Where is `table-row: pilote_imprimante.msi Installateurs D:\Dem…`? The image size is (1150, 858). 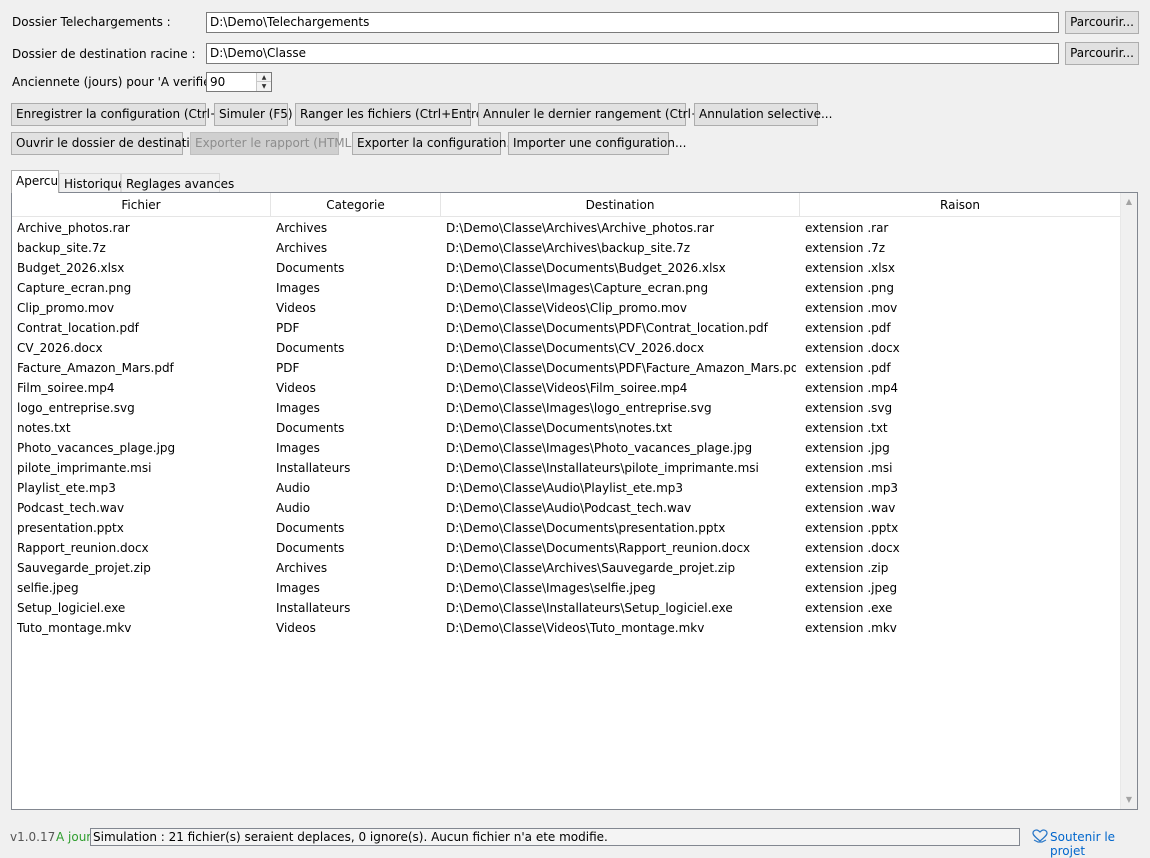
table-row: pilote_imprimante.msi Installateurs D:\Dem… is located at coordinates (566, 468).